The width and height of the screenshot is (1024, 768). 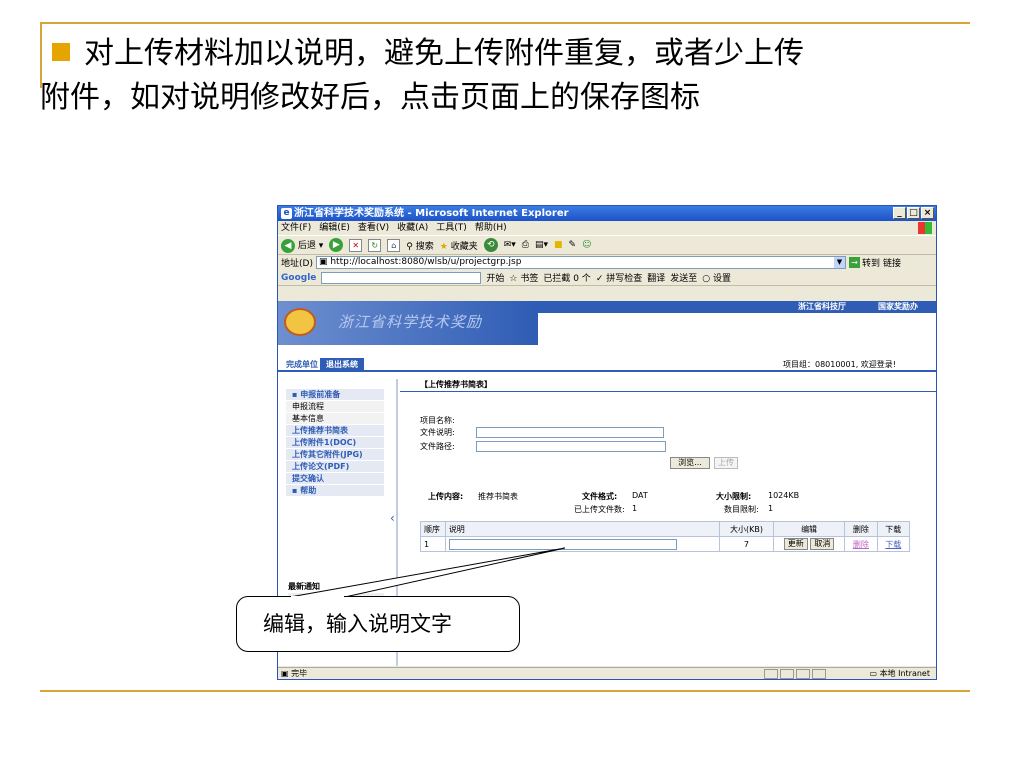 What do you see at coordinates (746, 529) in the screenshot?
I see `col-size: 大小(KB)` at bounding box center [746, 529].